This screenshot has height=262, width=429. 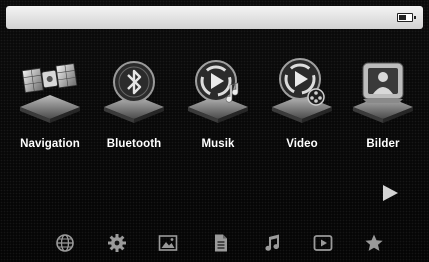 I want to click on status-bar, so click(x=214, y=17).